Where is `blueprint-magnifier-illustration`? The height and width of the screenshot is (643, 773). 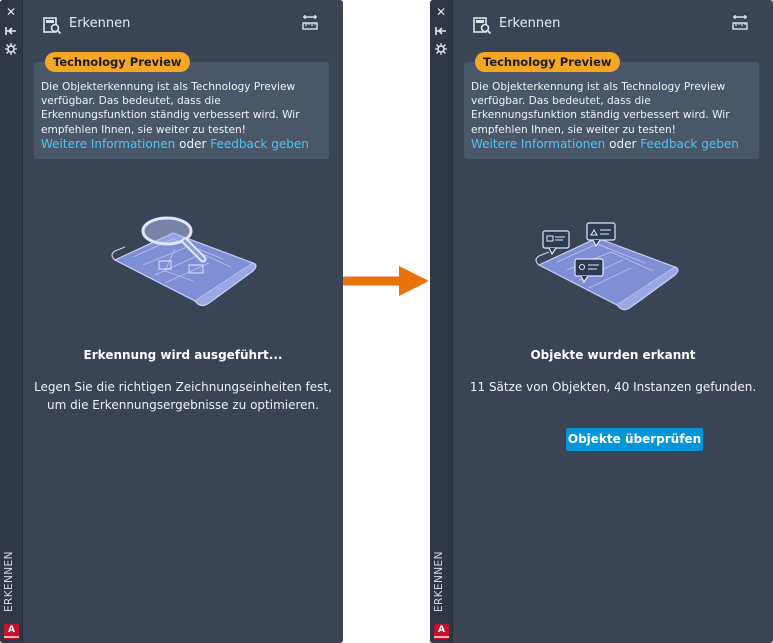
blueprint-magnifier-illustration is located at coordinates (184, 261).